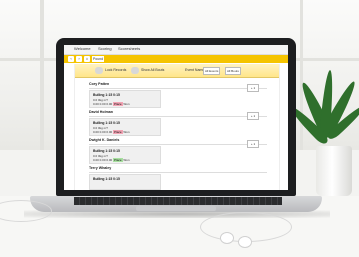 The width and height of the screenshot is (359, 257). Describe the element at coordinates (79, 59) in the screenshot. I see `arrow-right-icon: ›` at that location.